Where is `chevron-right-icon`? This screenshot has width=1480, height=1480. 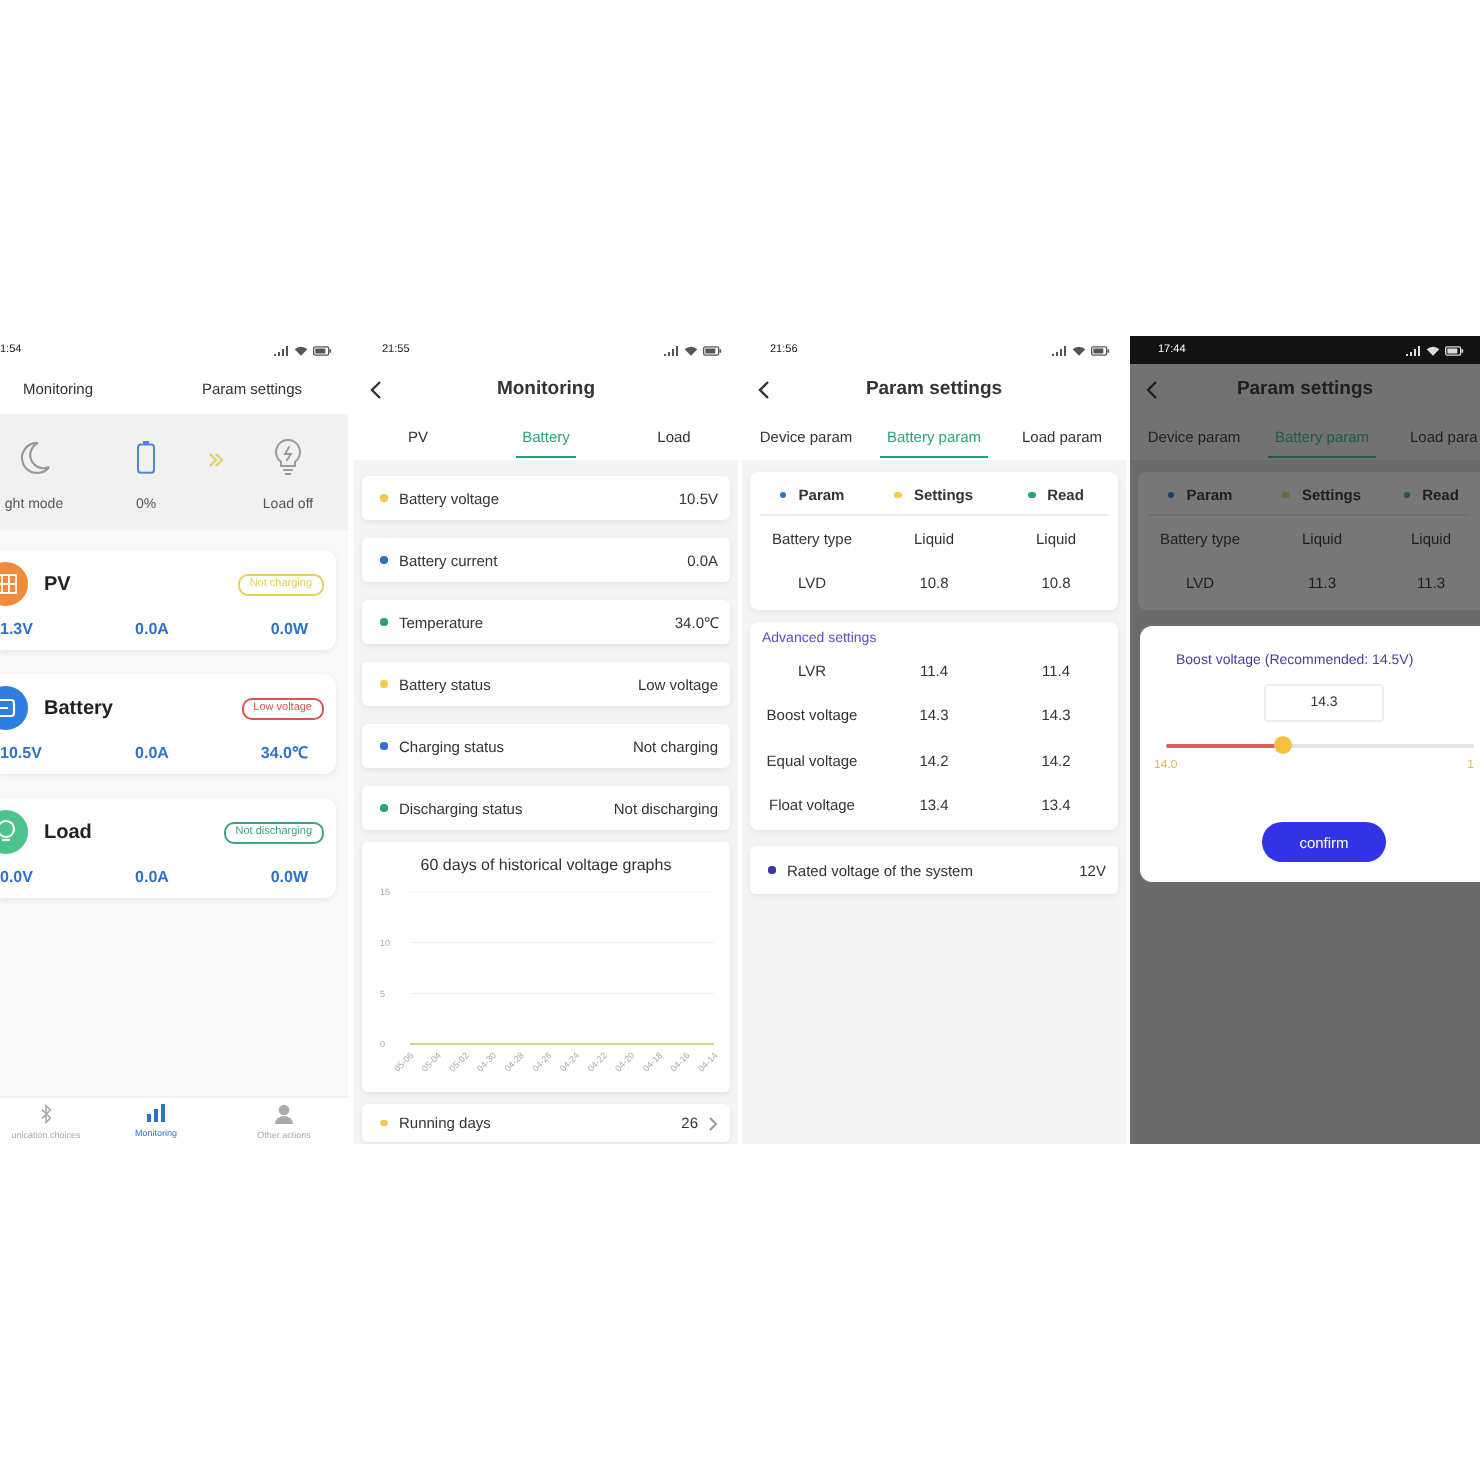
chevron-right-icon is located at coordinates (713, 1123).